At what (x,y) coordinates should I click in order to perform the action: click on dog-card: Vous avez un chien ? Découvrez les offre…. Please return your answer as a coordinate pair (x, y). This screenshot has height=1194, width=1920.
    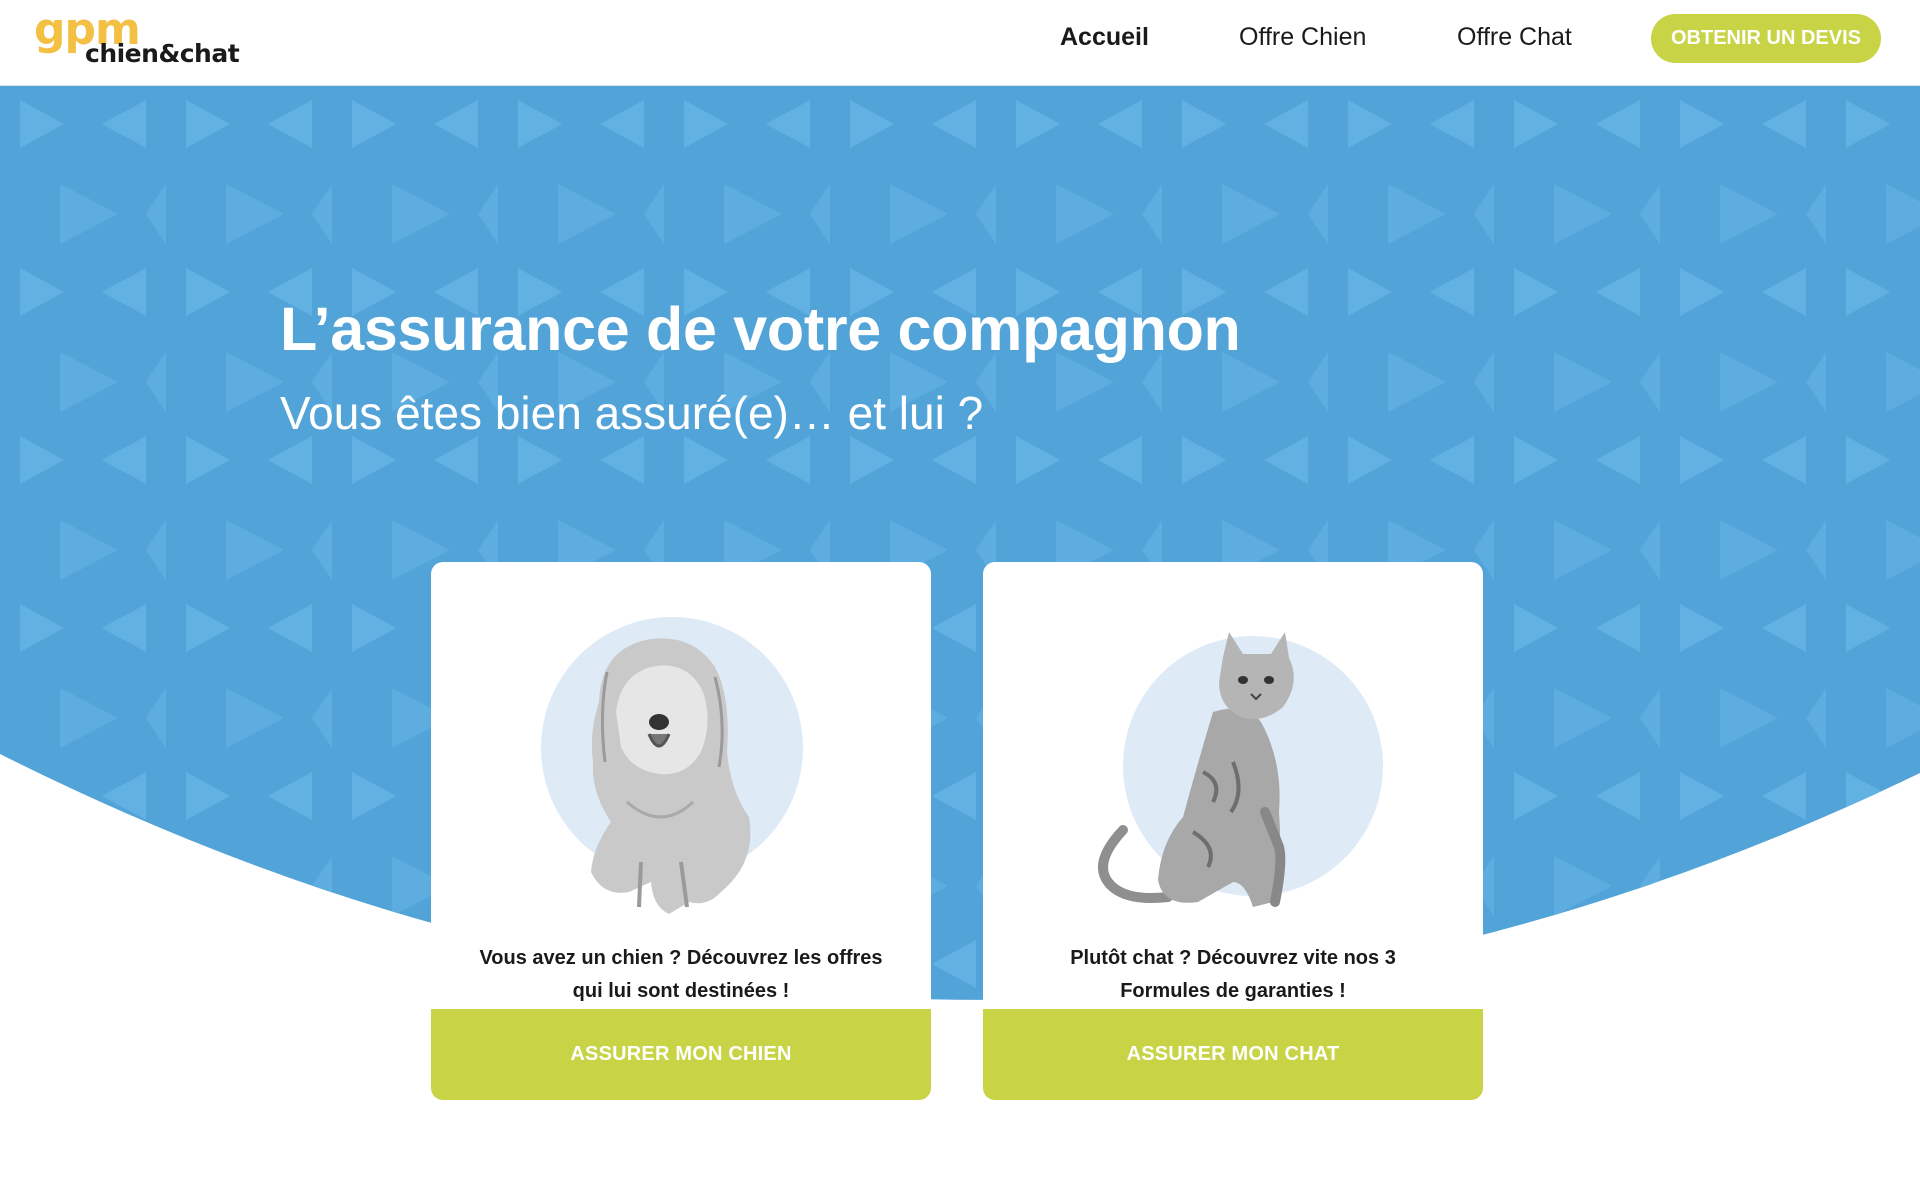
    Looking at the image, I should click on (681, 831).